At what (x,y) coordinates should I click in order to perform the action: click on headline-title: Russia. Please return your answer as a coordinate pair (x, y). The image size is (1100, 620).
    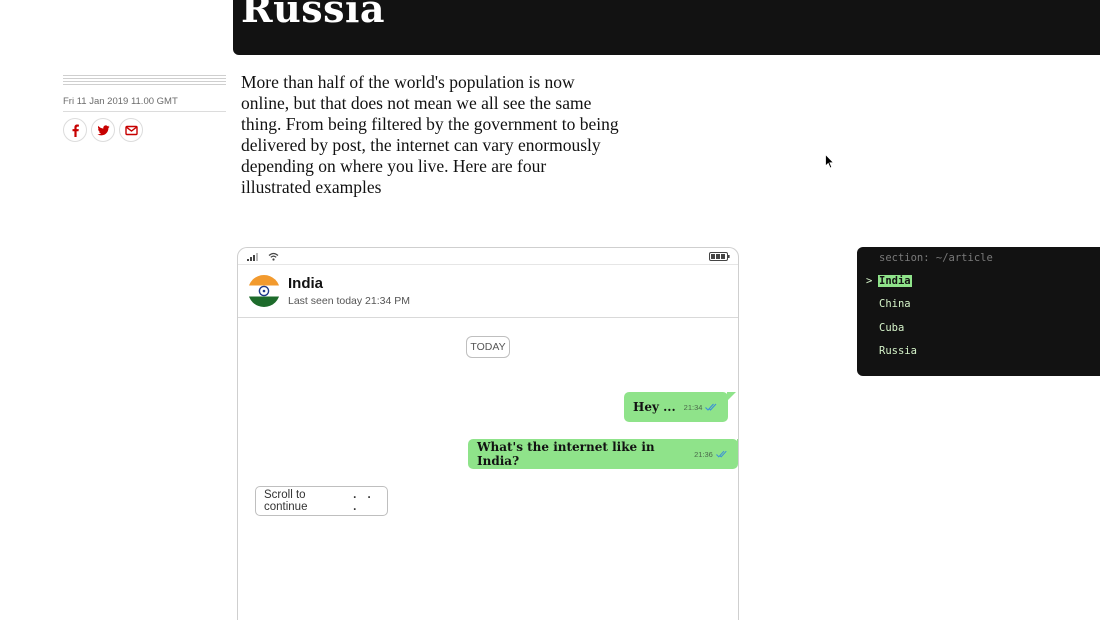
    Looking at the image, I should click on (313, 15).